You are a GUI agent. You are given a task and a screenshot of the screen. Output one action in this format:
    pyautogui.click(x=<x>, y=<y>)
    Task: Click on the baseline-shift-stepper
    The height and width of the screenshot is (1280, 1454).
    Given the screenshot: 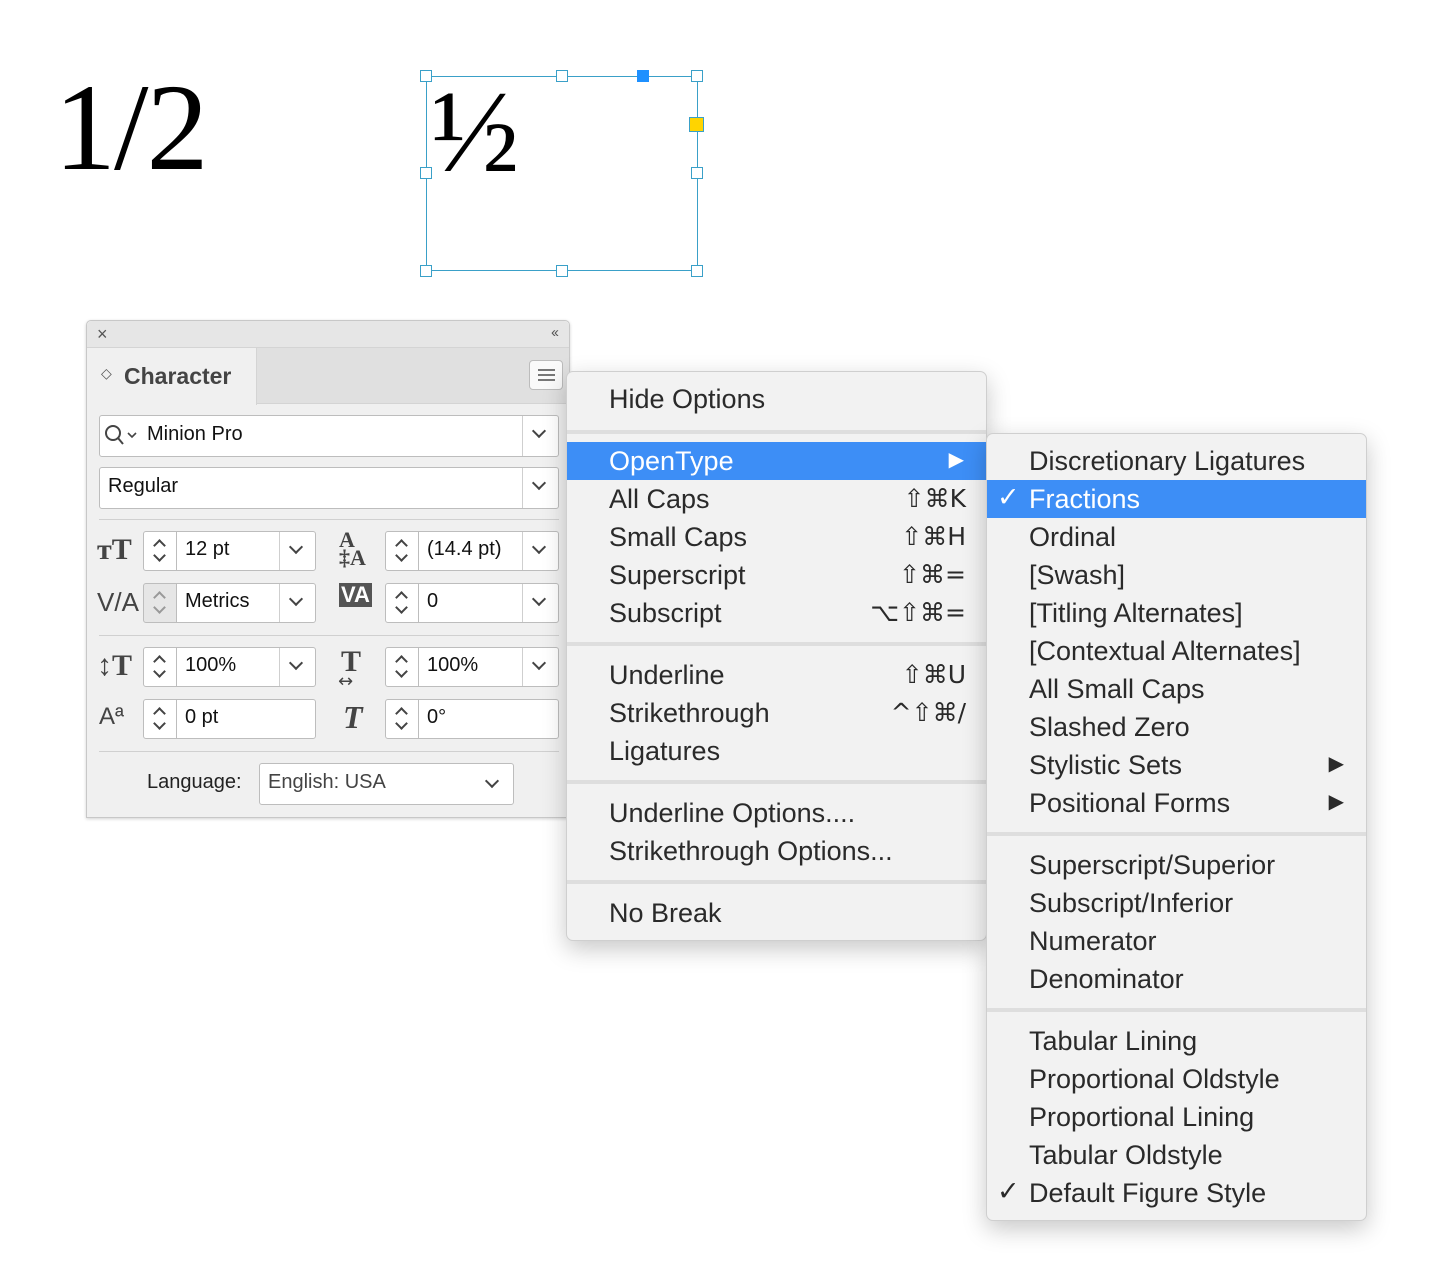 What is the action you would take?
    pyautogui.click(x=160, y=719)
    